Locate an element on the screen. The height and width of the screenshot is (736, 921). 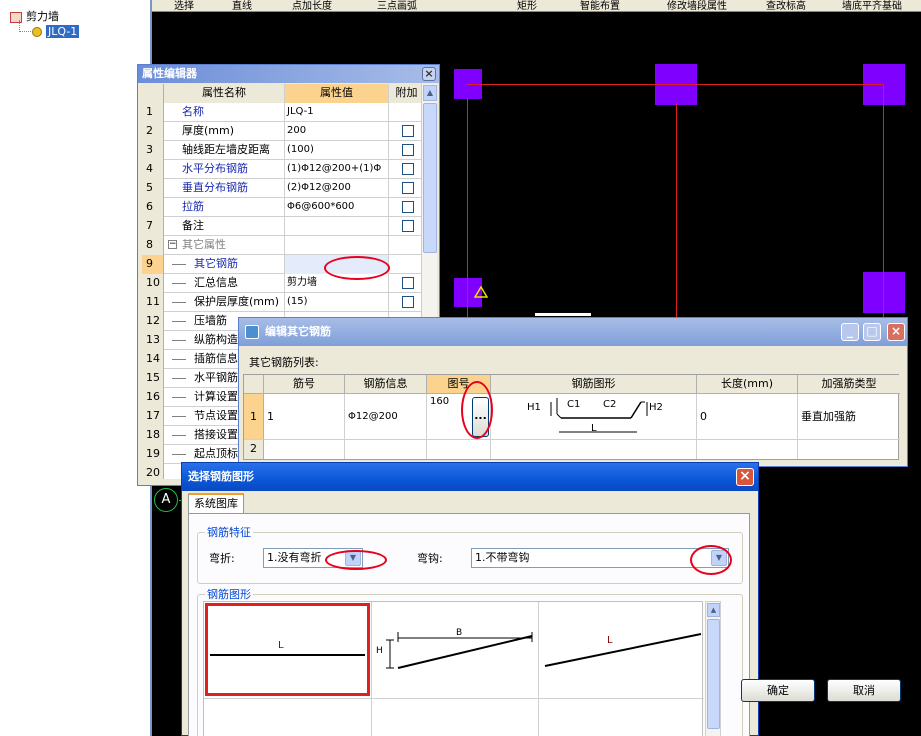
shape-option-straight: L is located at coordinates (287, 649).